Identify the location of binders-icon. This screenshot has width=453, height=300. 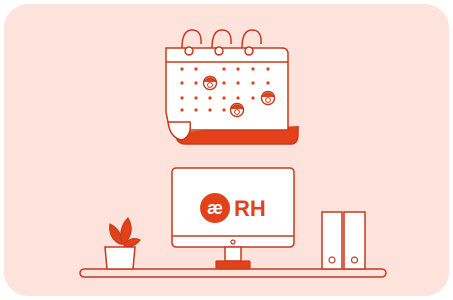
(343, 240).